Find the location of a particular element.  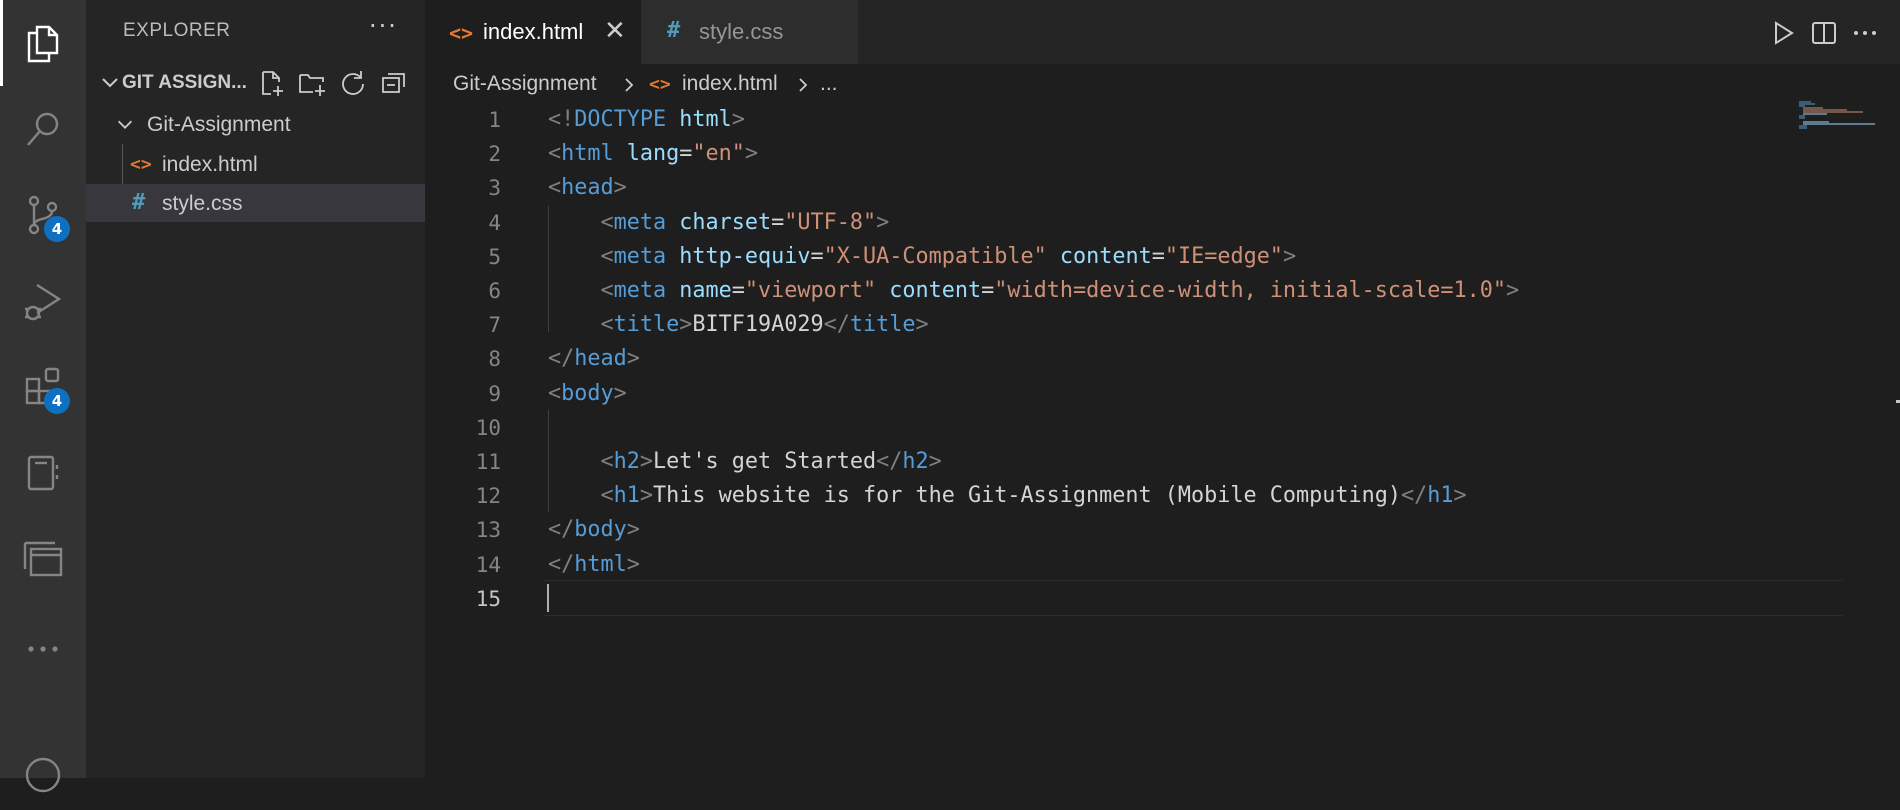

tree-label: index.html is located at coordinates (210, 164).